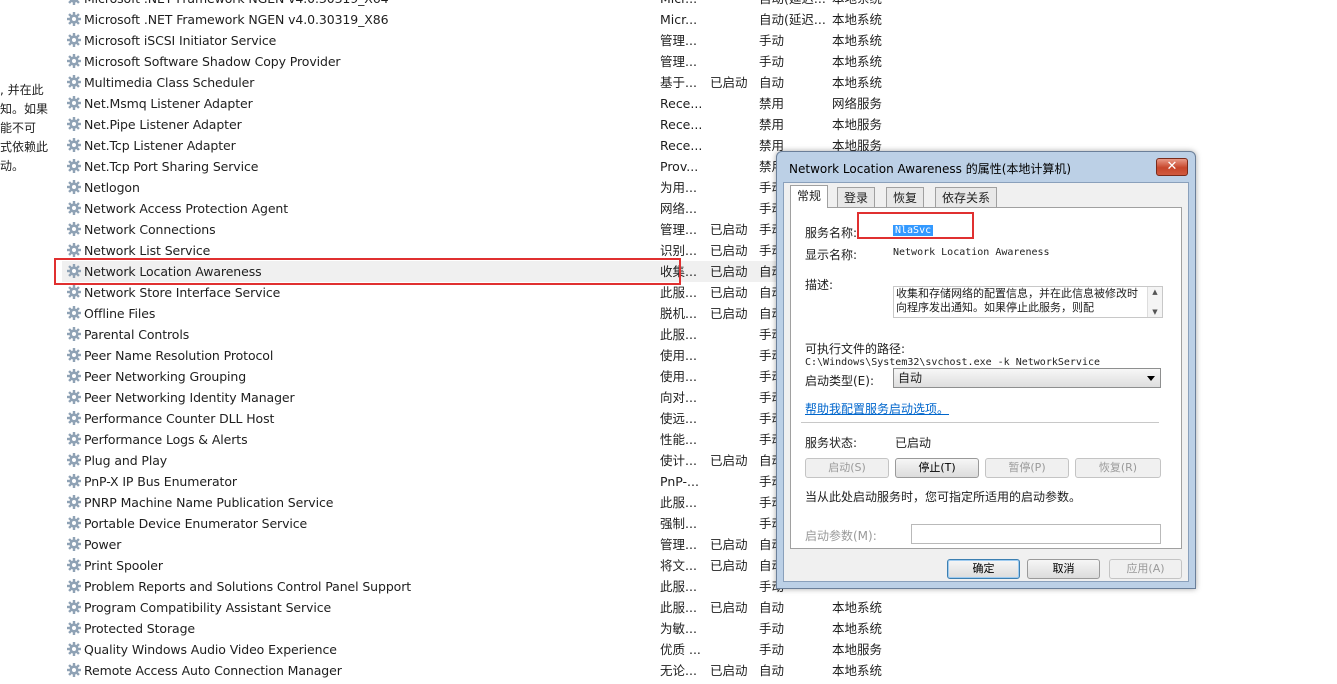  Describe the element at coordinates (943, 497) in the screenshot. I see `start-params-hint: 当从此处启动服务时，您可指定所适用的启动参数。` at that location.